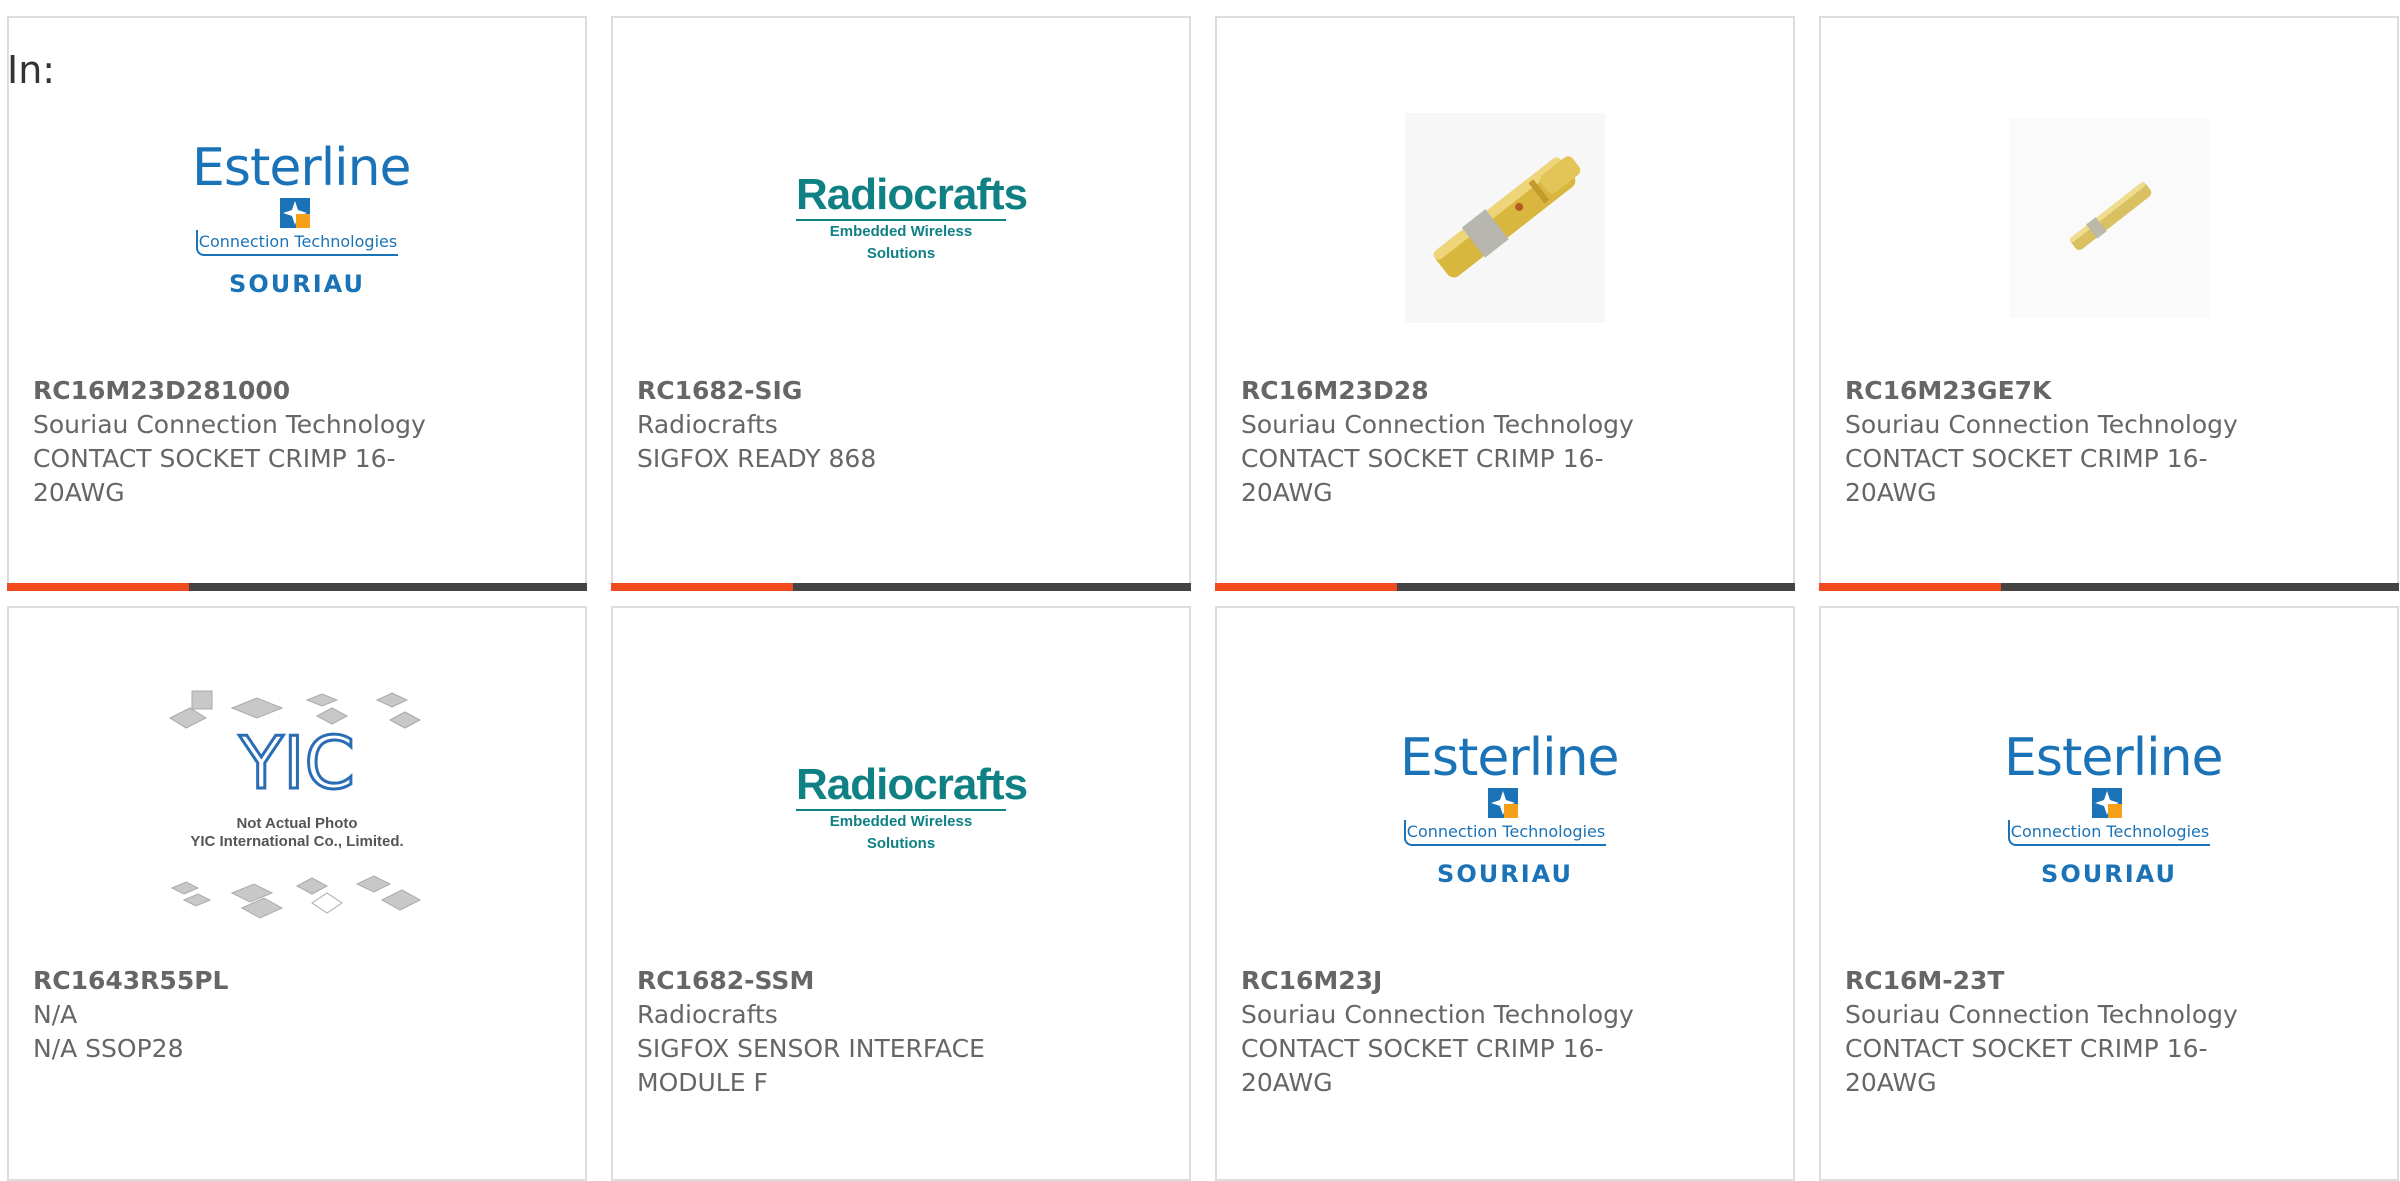 This screenshot has height=1181, width=2400. What do you see at coordinates (55, 1014) in the screenshot?
I see `manufacturer: N/A` at bounding box center [55, 1014].